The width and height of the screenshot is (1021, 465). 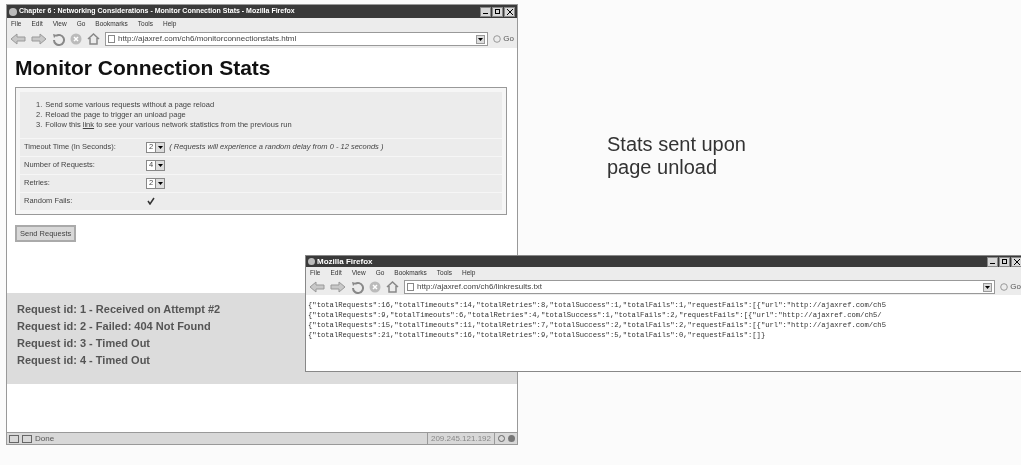 I want to click on checkbox, so click(x=150, y=201).